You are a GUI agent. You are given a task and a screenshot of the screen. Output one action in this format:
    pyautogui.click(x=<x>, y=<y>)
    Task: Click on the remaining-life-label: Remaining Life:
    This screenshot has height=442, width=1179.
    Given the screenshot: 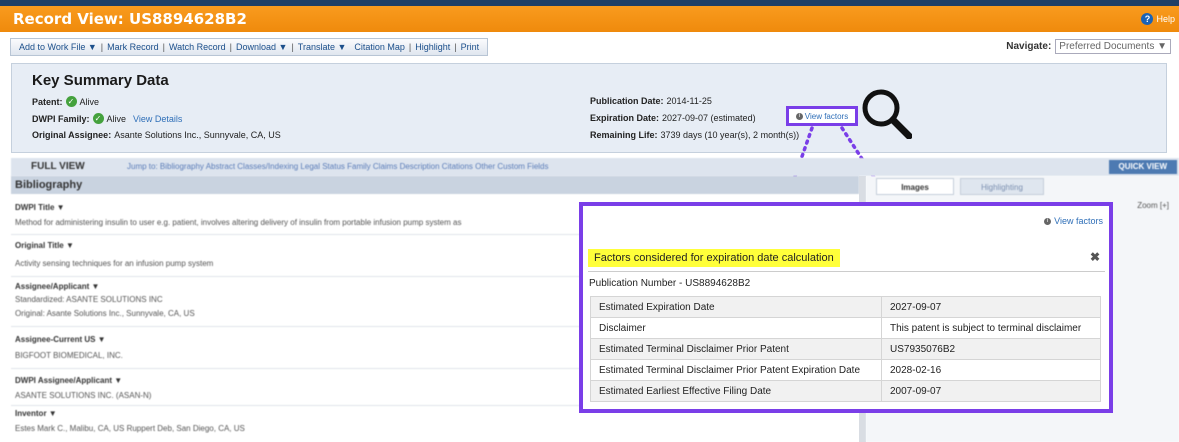 What is the action you would take?
    pyautogui.click(x=624, y=135)
    